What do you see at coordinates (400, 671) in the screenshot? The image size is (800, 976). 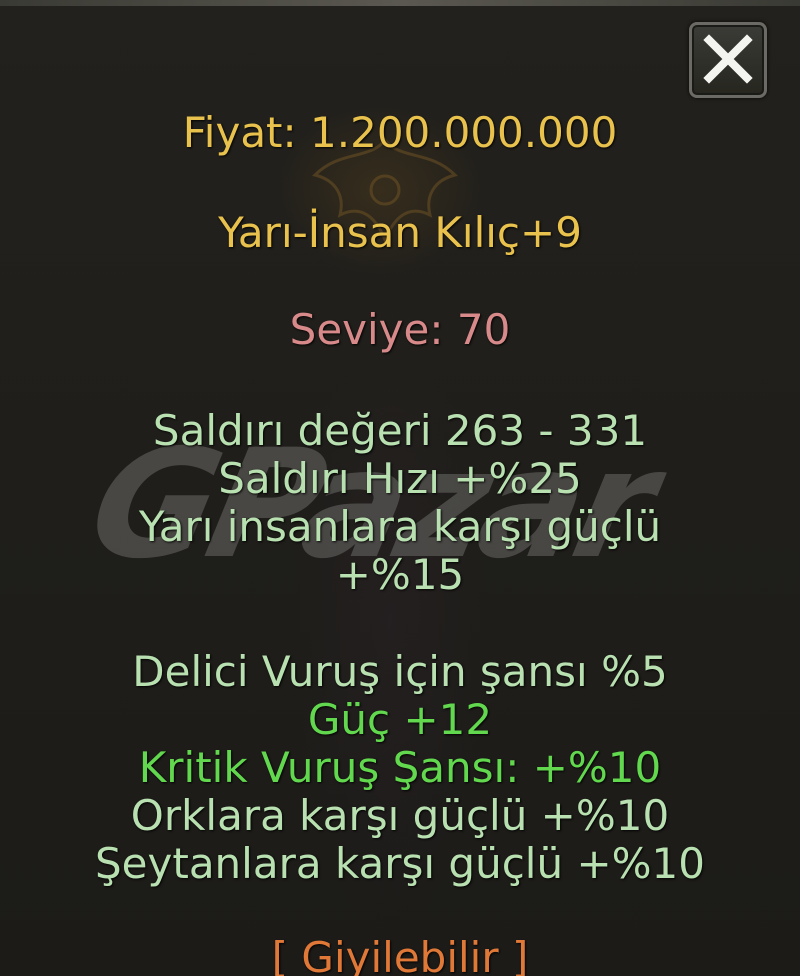 I see `bonus-piercing-chance: Delici Vuruş için şansı %5` at bounding box center [400, 671].